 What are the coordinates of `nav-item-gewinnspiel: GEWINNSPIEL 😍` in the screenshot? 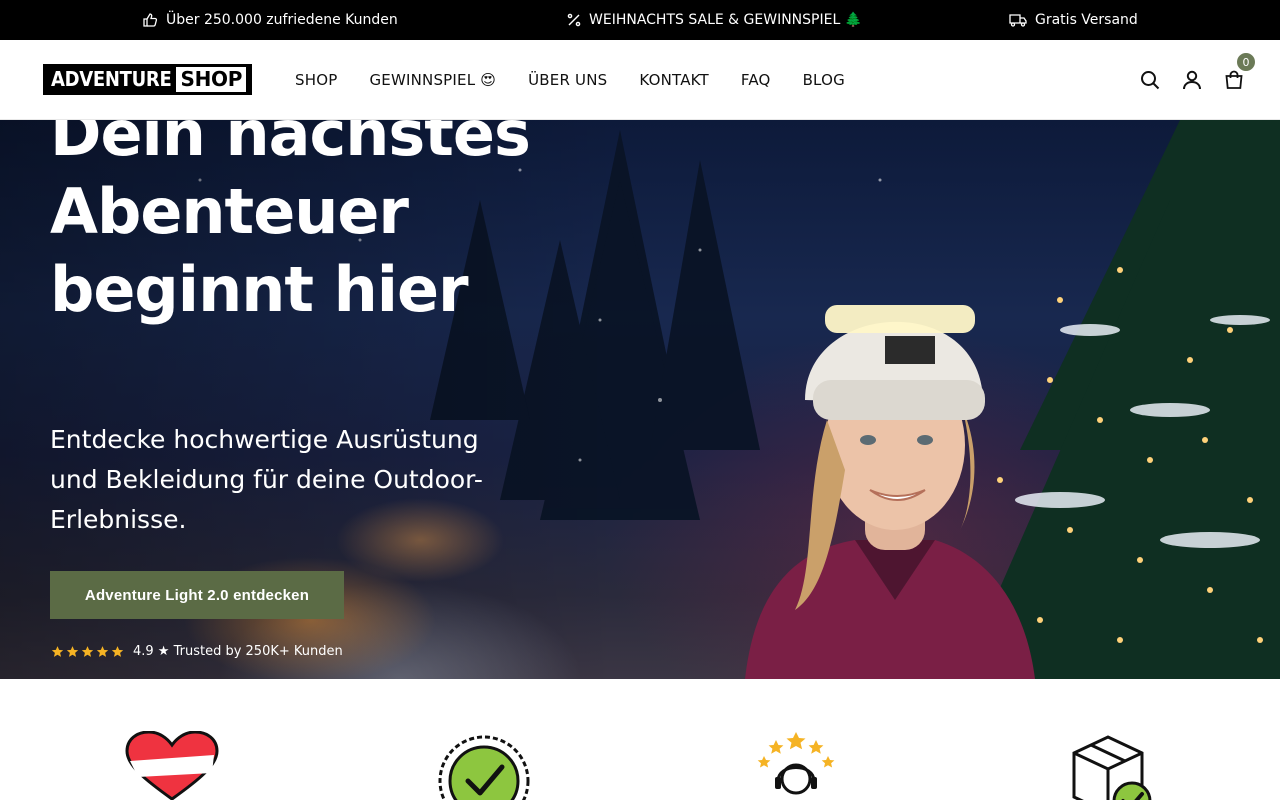 It's located at (432, 80).